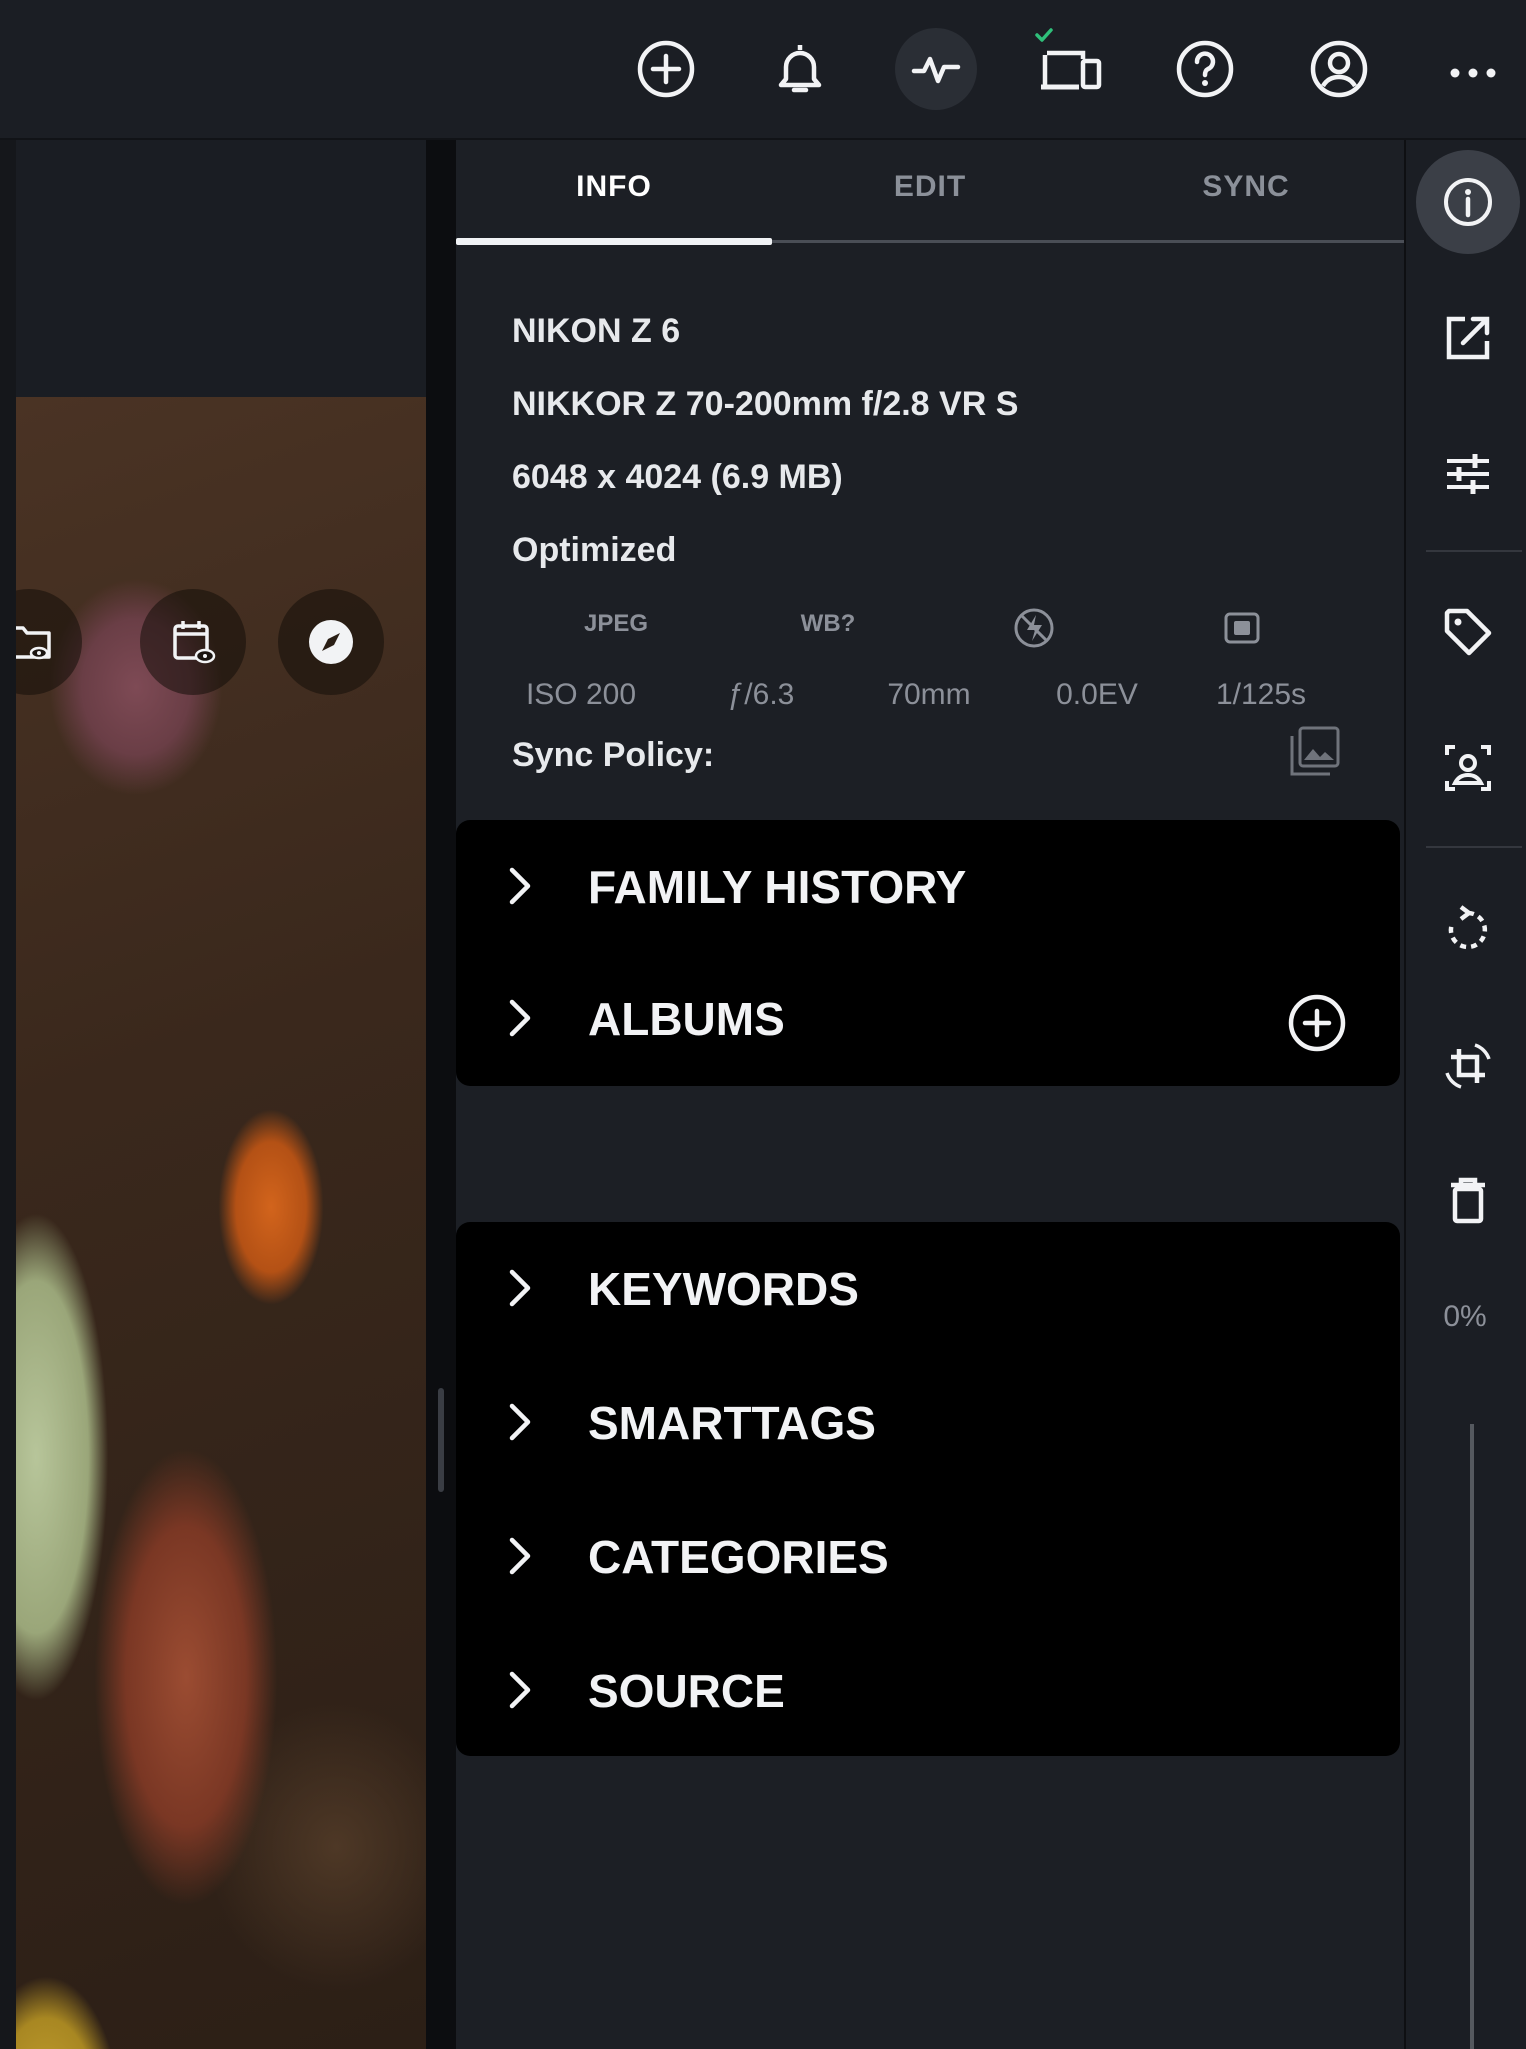 The image size is (1526, 2049). What do you see at coordinates (928, 1289) in the screenshot?
I see `accordion-keywords: KEYWORDS` at bounding box center [928, 1289].